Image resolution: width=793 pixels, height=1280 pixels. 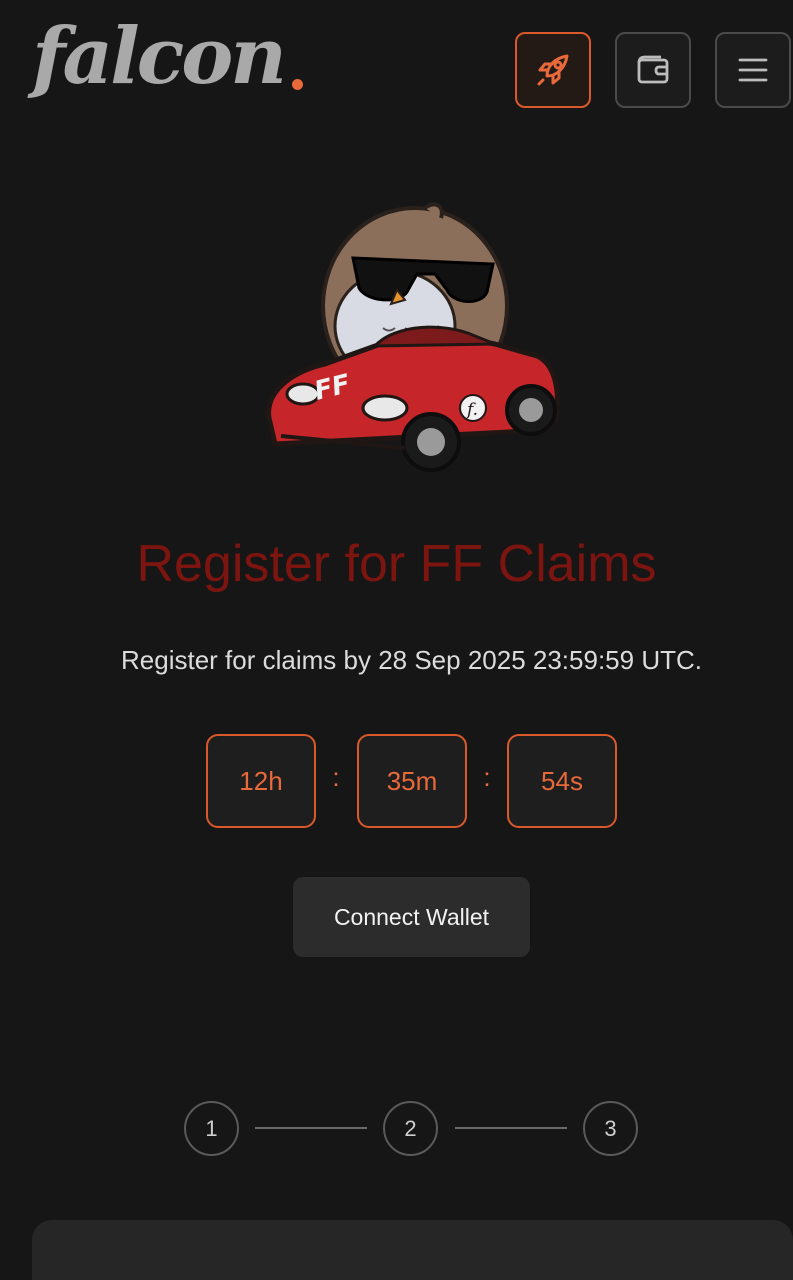 I want to click on step-2: 2, so click(x=410, y=1128).